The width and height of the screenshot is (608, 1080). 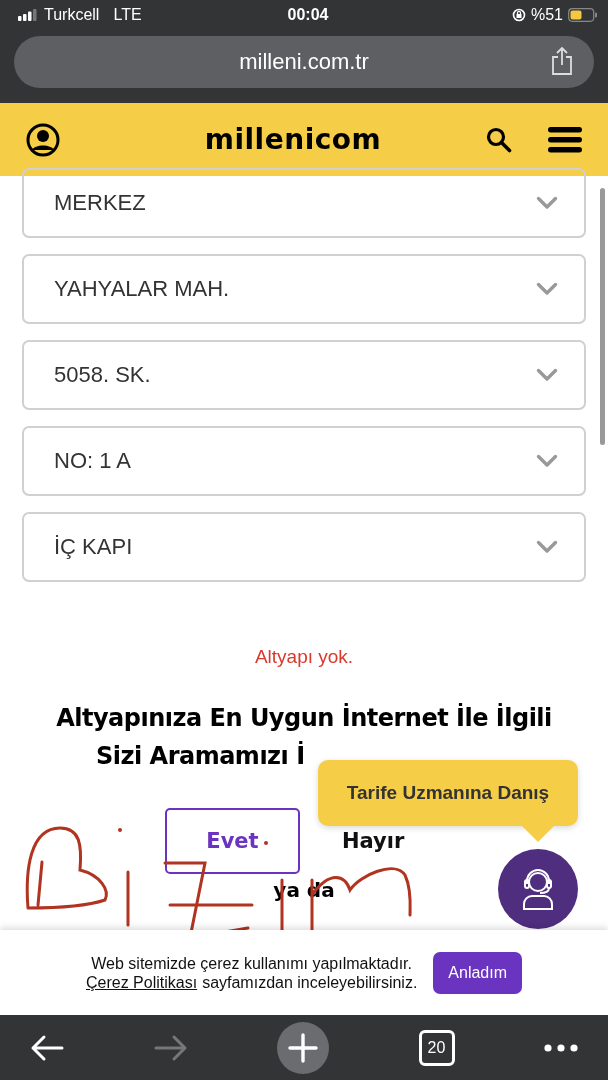 What do you see at coordinates (310, 982) in the screenshot?
I see `cookie-text: sayfamızdan inceleyebilirsiniz.` at bounding box center [310, 982].